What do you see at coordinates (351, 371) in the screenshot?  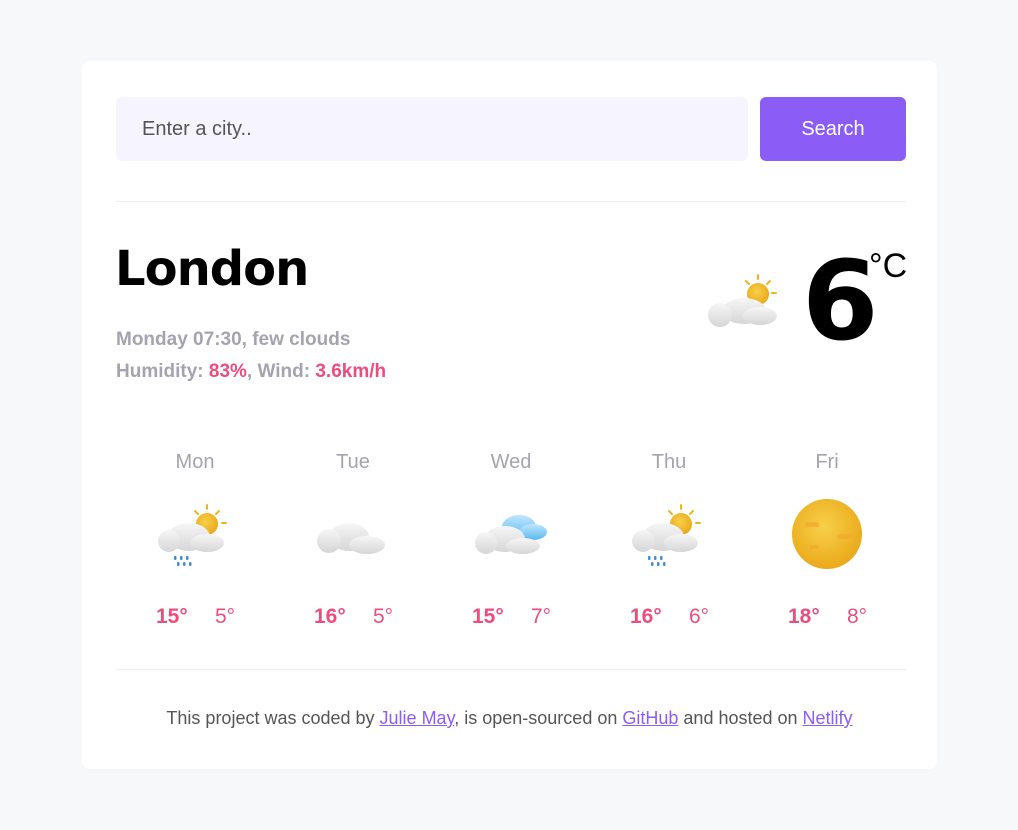 I see `wind-value: 3.6km/h` at bounding box center [351, 371].